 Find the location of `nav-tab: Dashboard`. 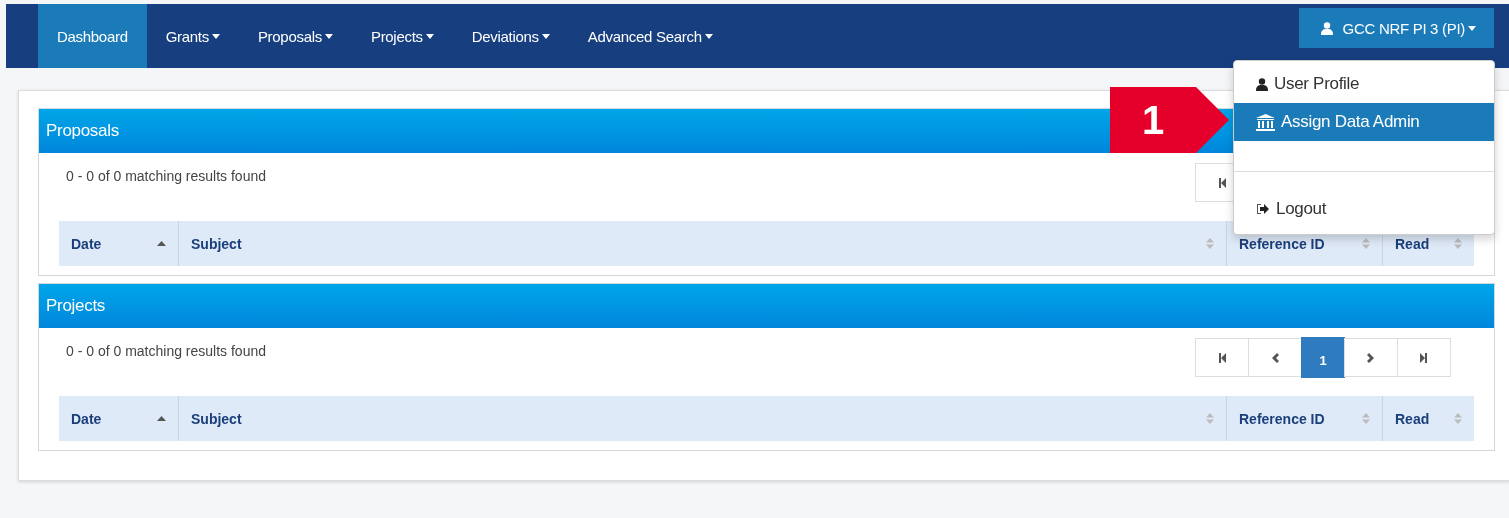

nav-tab: Dashboard is located at coordinates (92, 36).